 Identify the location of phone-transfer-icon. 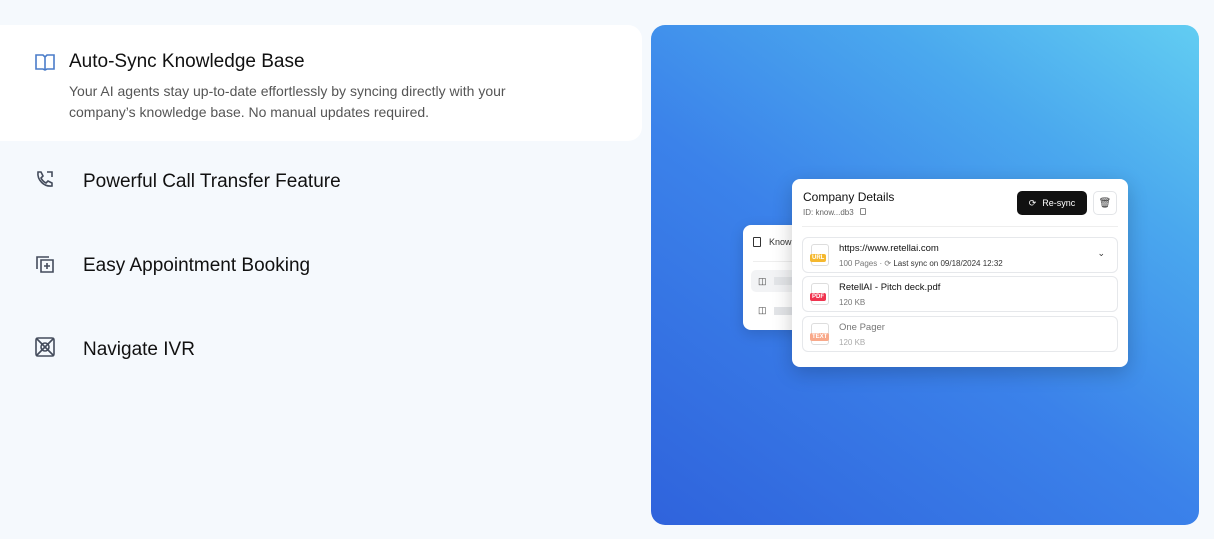
(45, 179).